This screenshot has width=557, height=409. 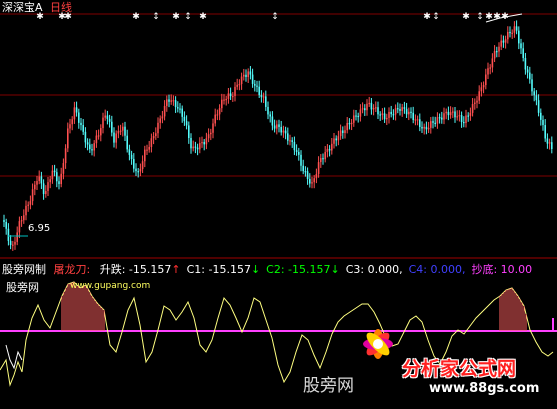 I want to click on indicator-param-arrow: ↑, so click(x=176, y=269).